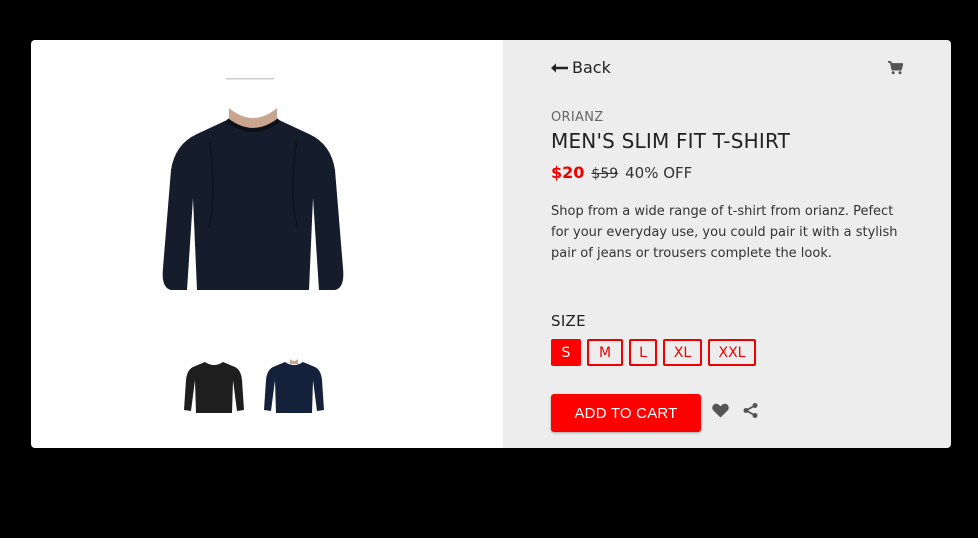  What do you see at coordinates (591, 67) in the screenshot?
I see `back-label: Back` at bounding box center [591, 67].